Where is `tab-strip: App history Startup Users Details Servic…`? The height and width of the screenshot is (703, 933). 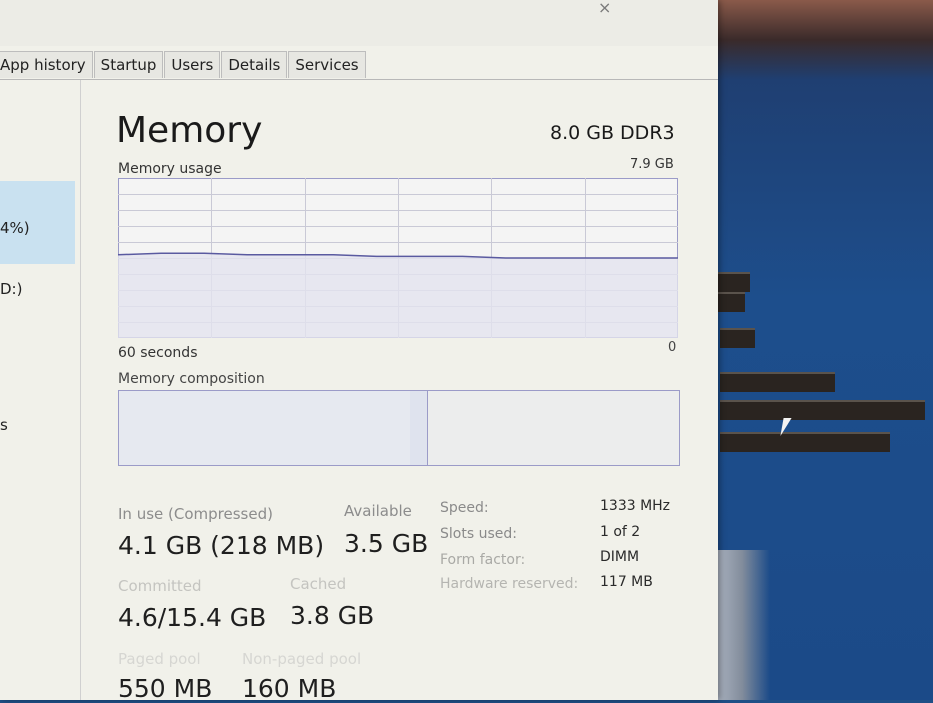 tab-strip: App history Startup Users Details Servic… is located at coordinates (359, 65).